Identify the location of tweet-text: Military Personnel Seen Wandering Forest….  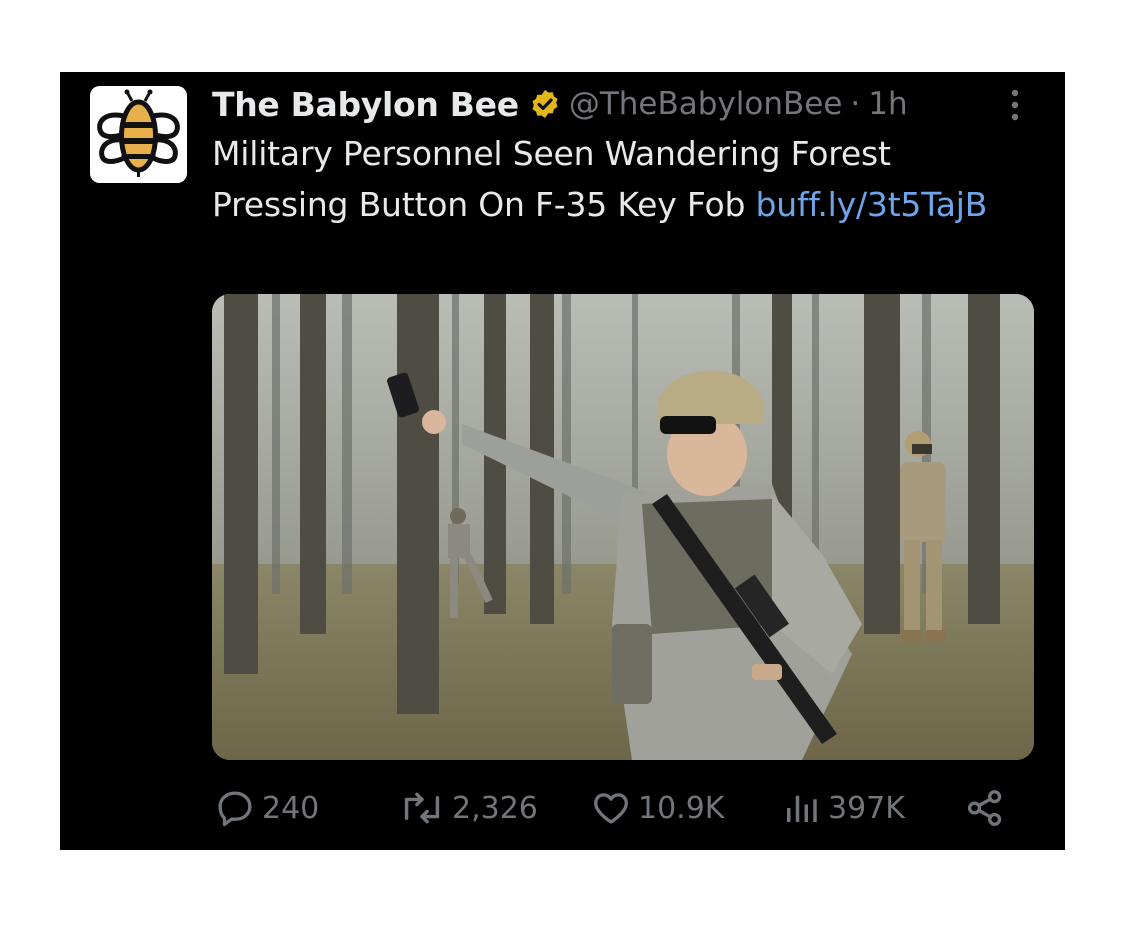
(607, 179).